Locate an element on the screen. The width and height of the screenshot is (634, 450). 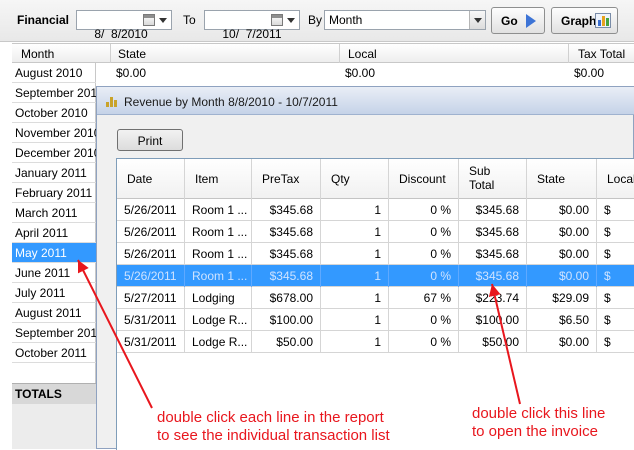
month-row: June 2011 is located at coordinates (54, 273).